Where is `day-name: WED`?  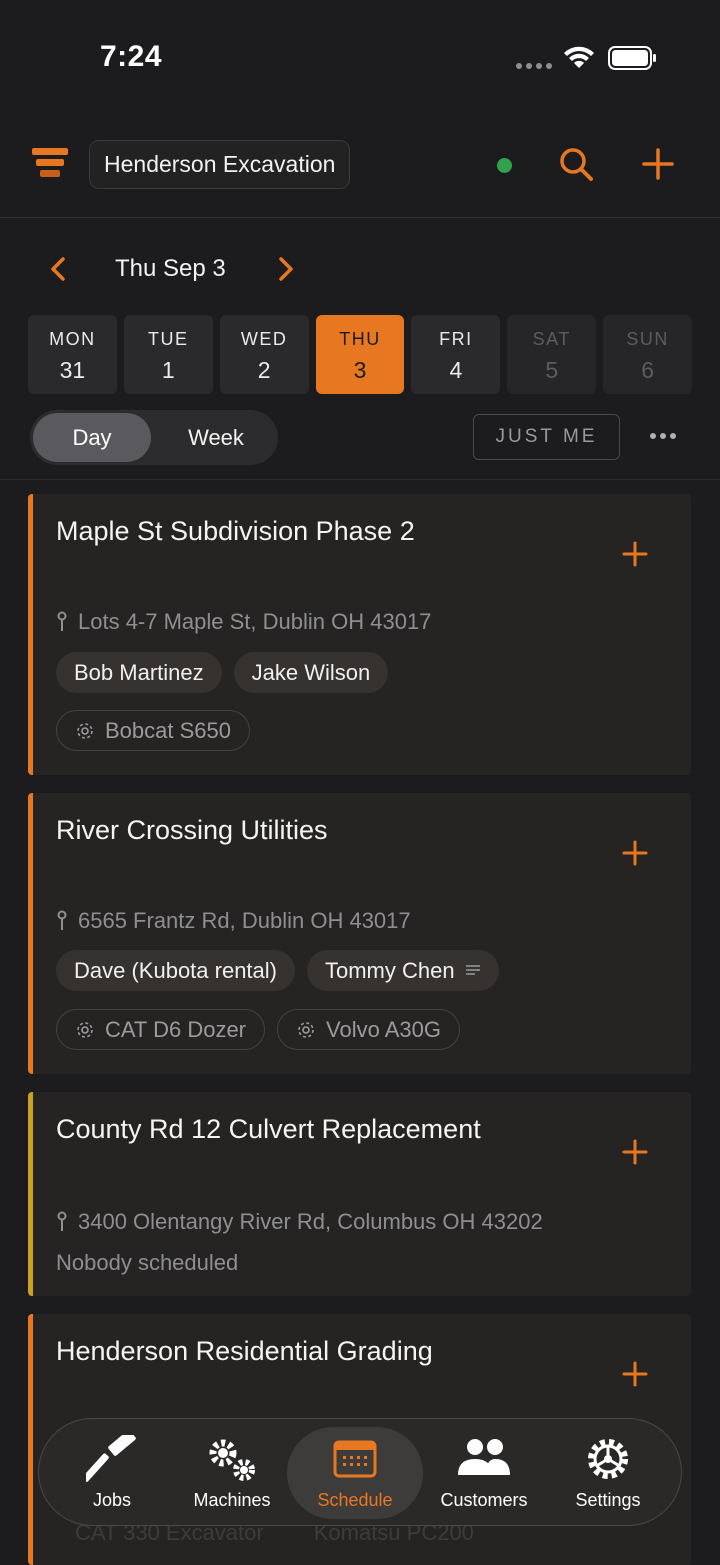 day-name: WED is located at coordinates (264, 339).